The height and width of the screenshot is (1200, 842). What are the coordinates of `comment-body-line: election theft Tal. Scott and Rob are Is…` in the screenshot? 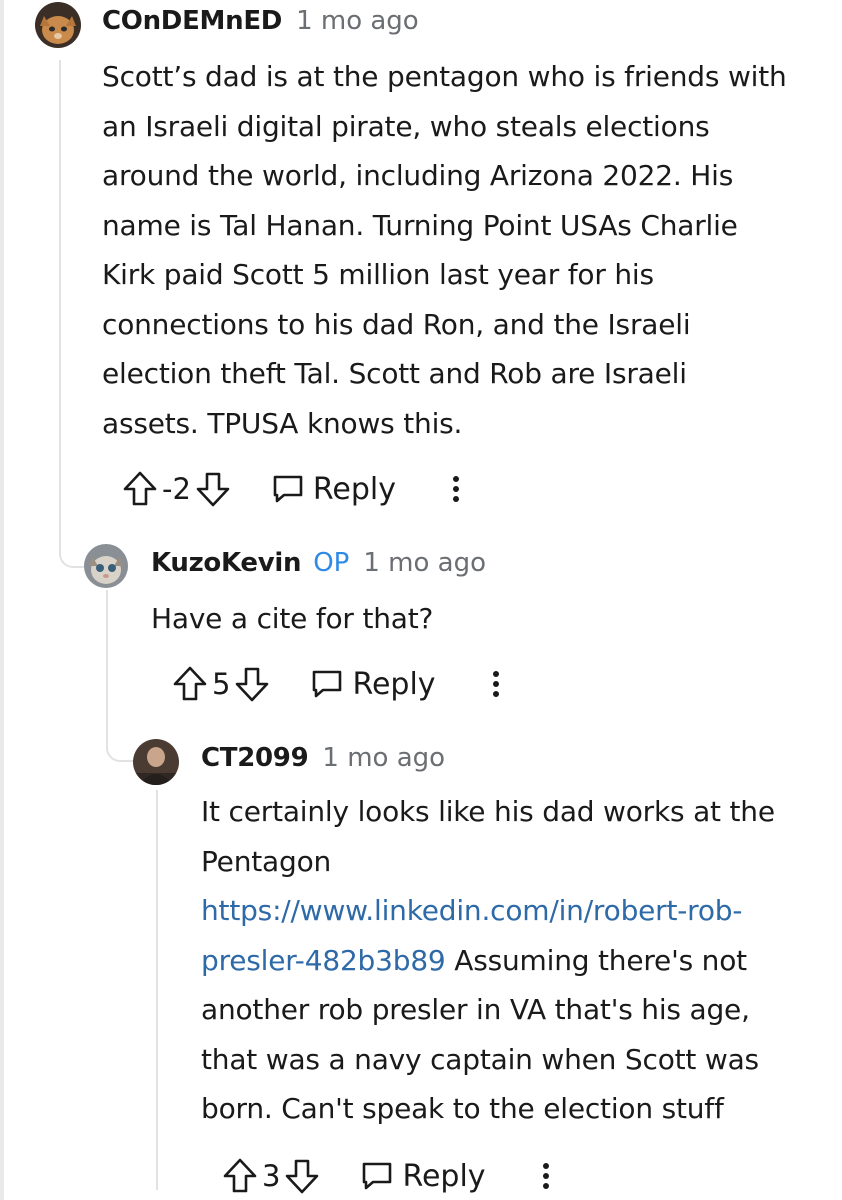 It's located at (394, 373).